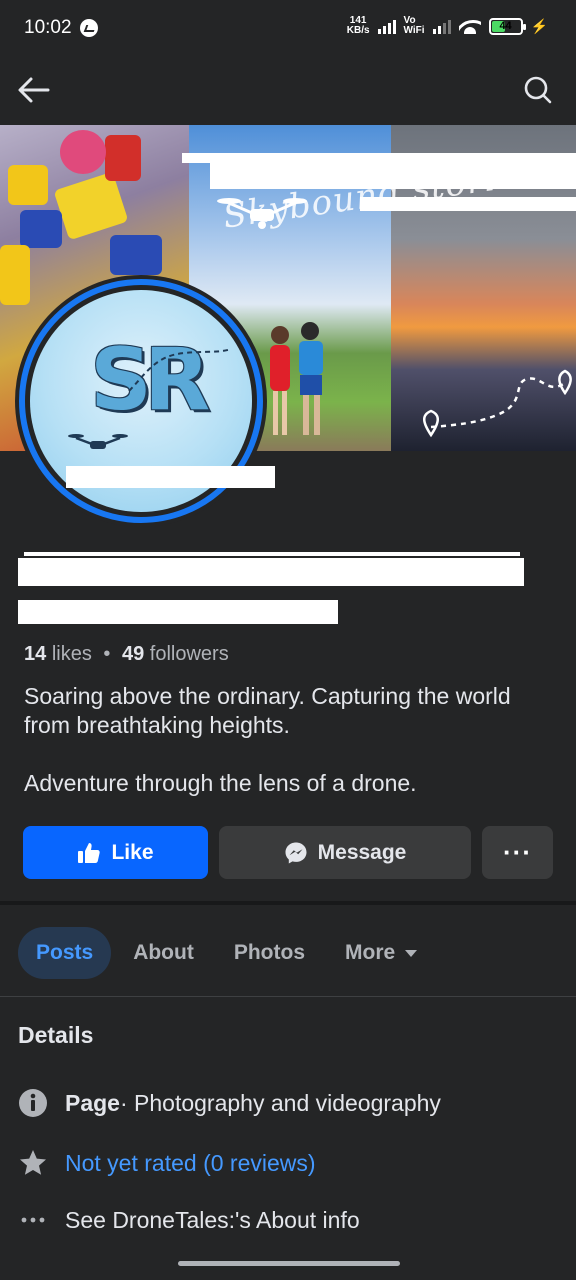  I want to click on messenger-icon, so click(296, 852).